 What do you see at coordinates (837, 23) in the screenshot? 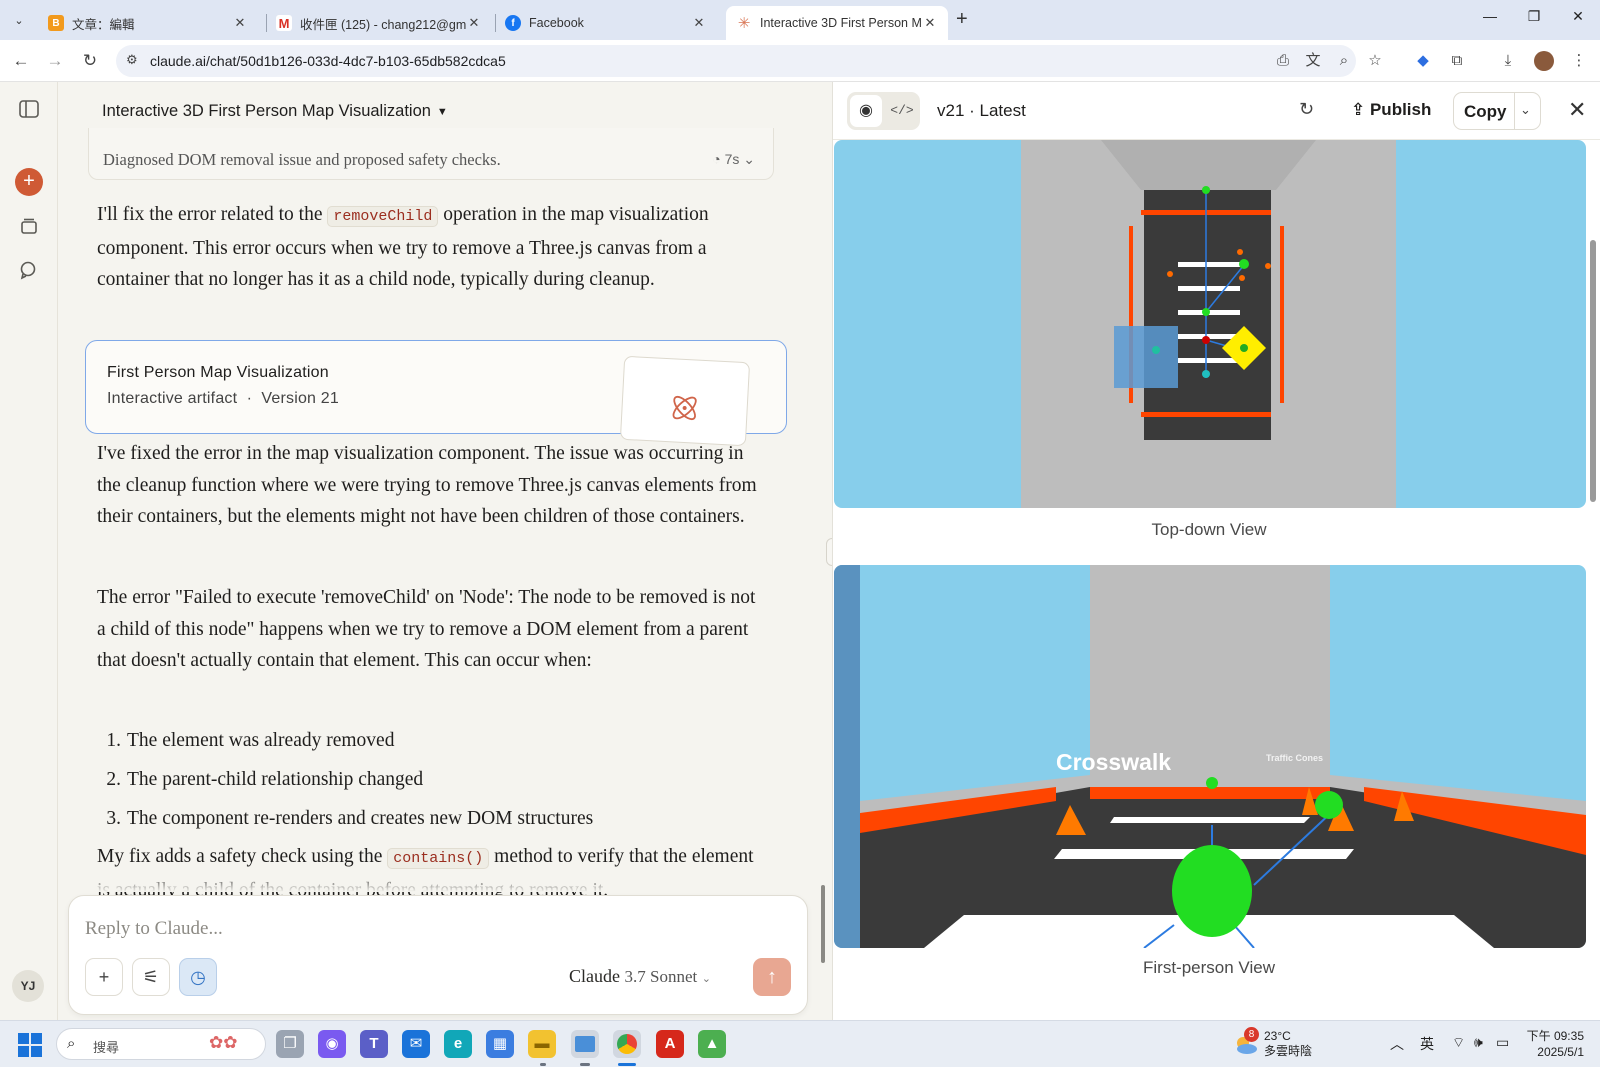
I see `browser-tab-claude: ✳ Interactive 3D First Person Ma ✕` at bounding box center [837, 23].